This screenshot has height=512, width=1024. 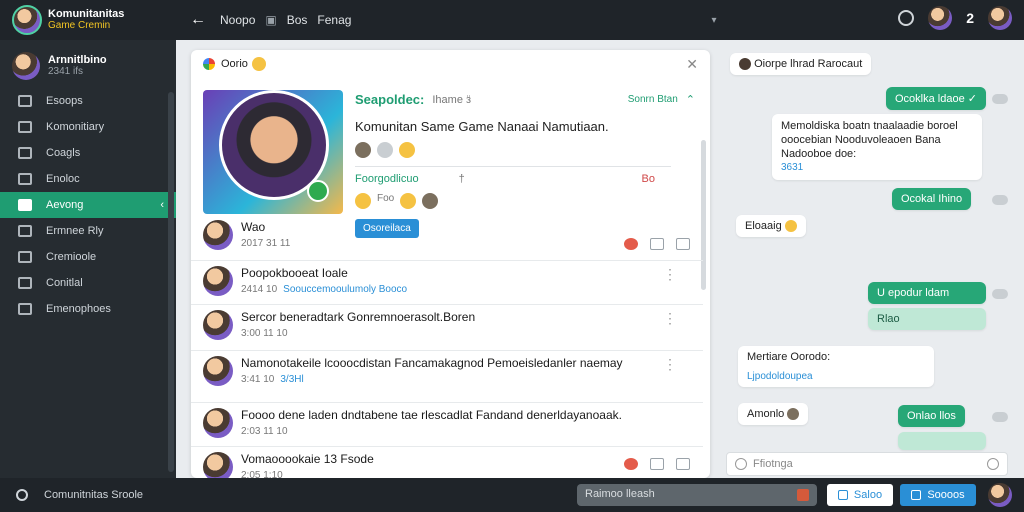 I want to click on chevron-down-icon: ▾, so click(x=713, y=20).